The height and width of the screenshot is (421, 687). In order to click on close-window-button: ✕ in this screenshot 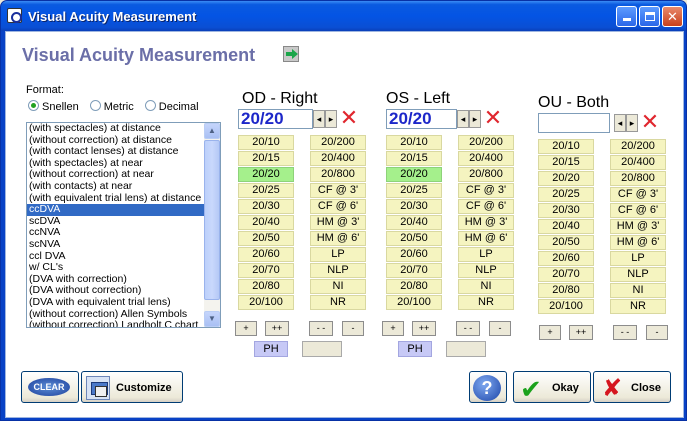, I will do `click(672, 16)`.